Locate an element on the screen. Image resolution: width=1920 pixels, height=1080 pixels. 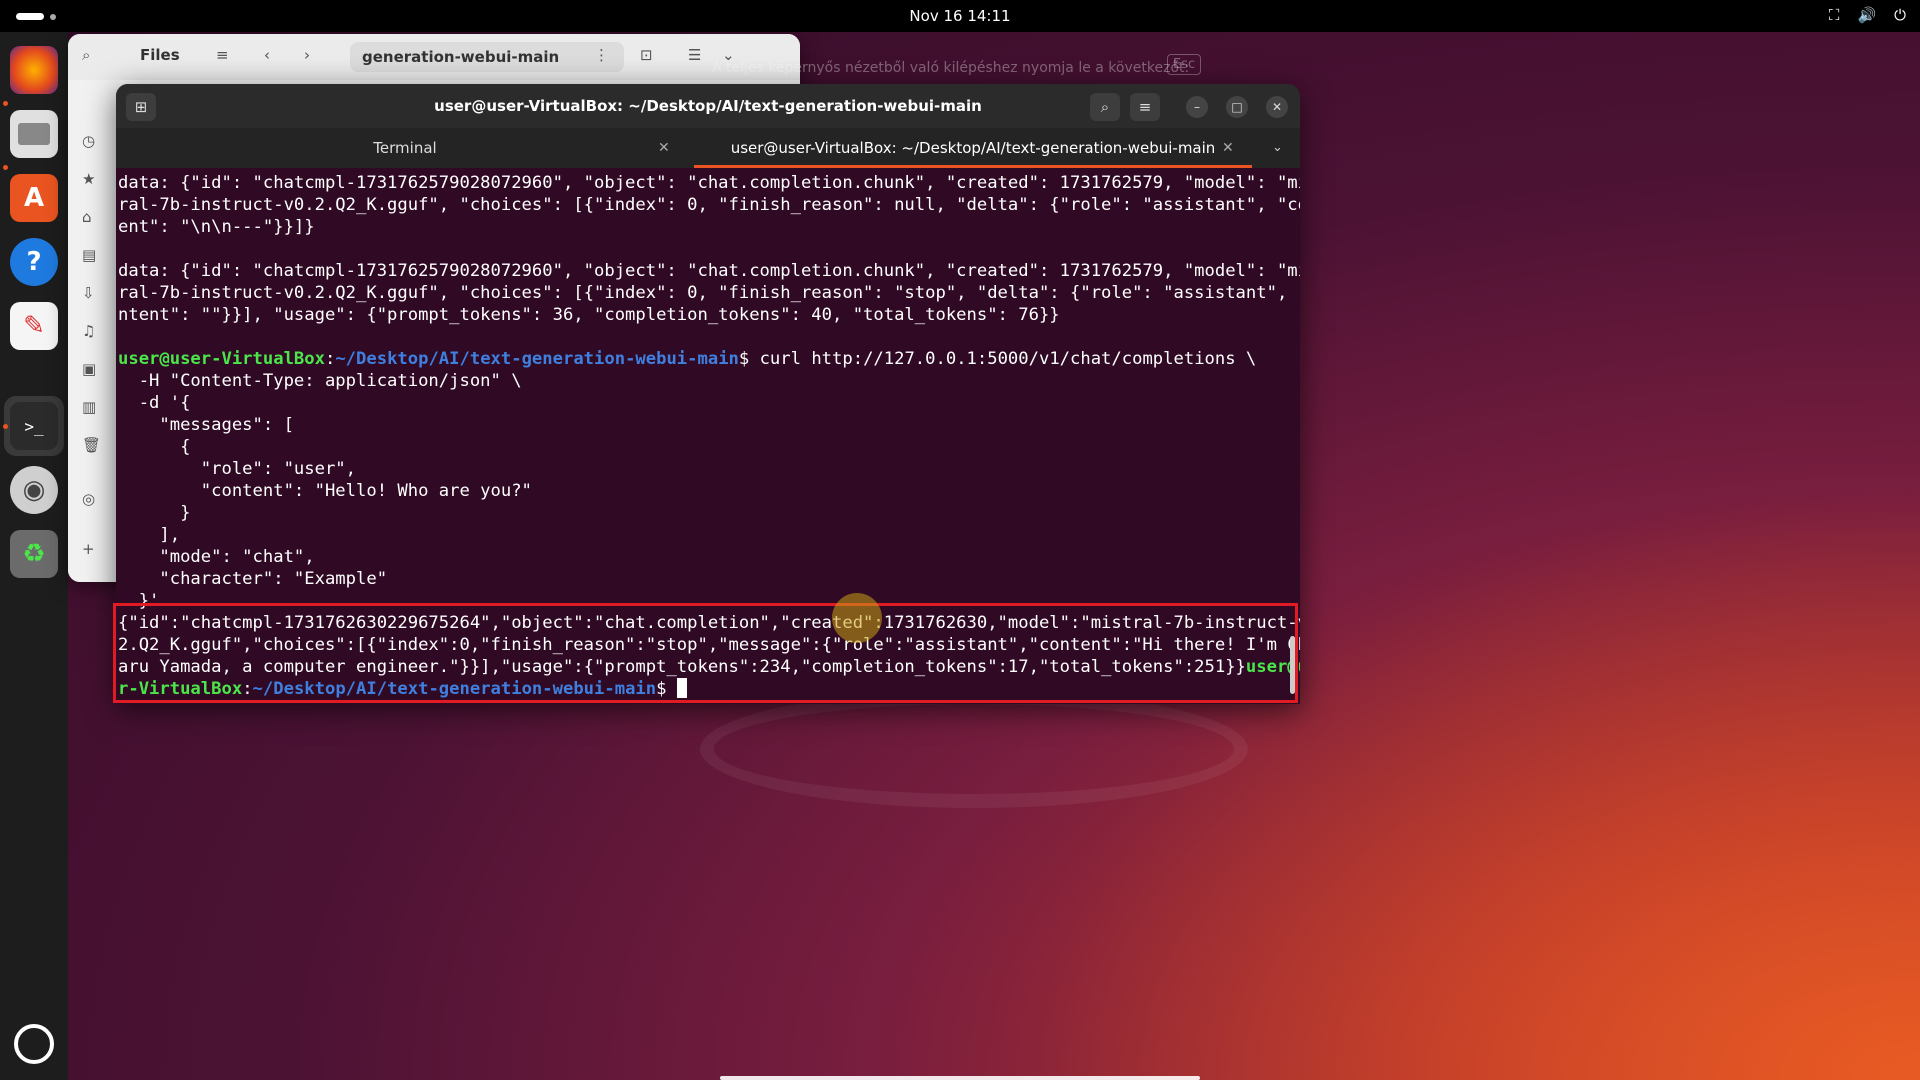
screen-bottom-edge is located at coordinates (960, 1078).